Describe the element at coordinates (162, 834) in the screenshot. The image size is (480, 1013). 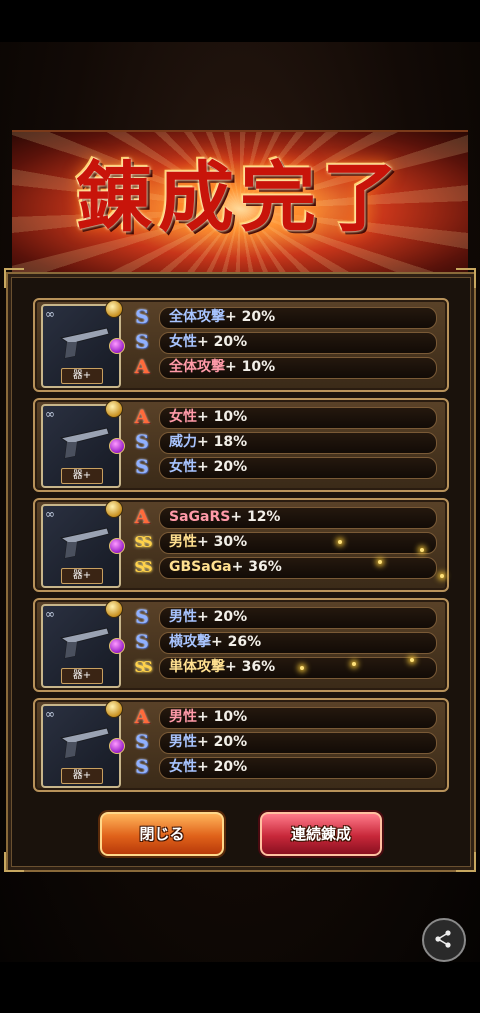
I see `close-button: 閉じる` at that location.